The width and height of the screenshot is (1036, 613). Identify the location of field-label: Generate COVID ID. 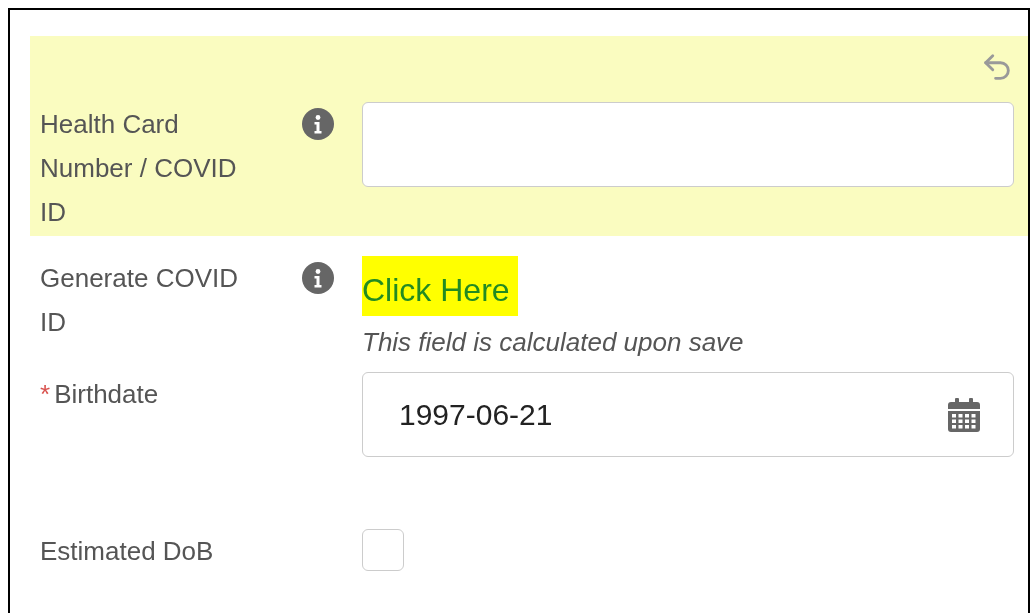
(139, 300).